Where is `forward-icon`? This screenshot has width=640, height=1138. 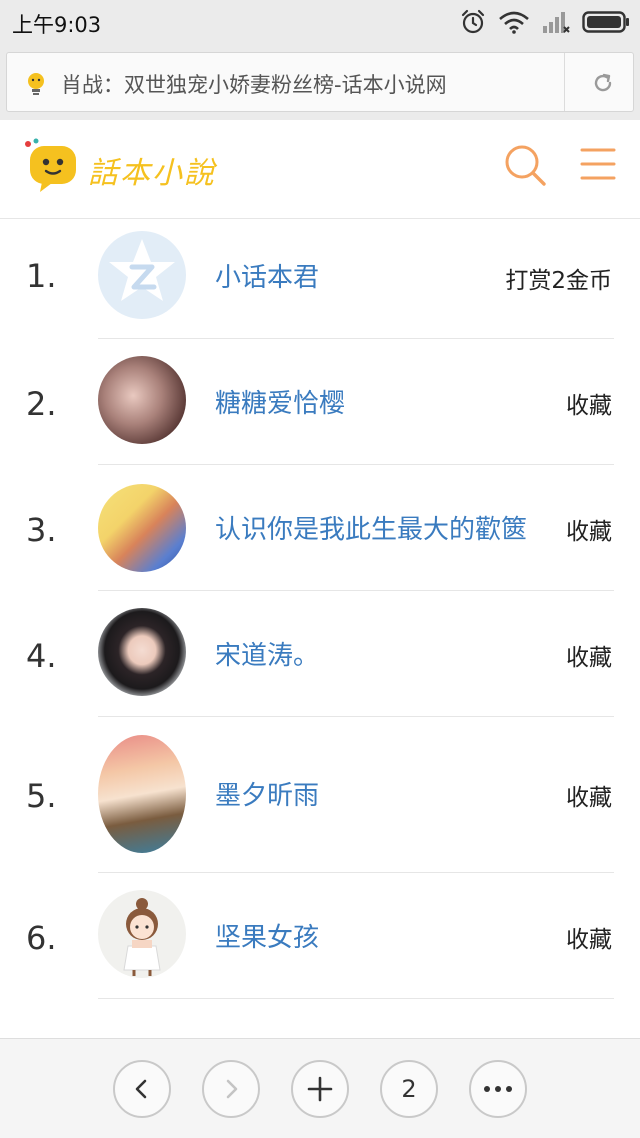
forward-icon is located at coordinates (232, 1089).